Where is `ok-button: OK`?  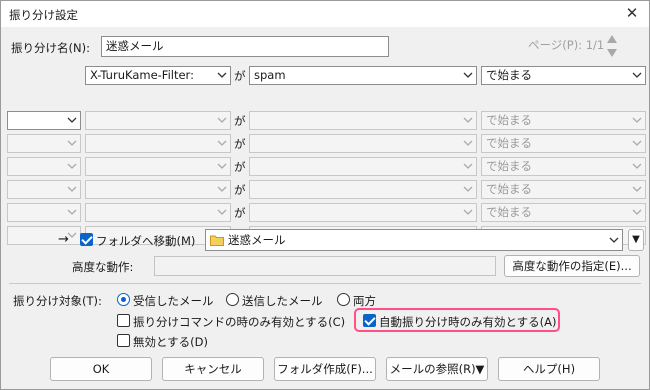 ok-button: OK is located at coordinates (101, 369).